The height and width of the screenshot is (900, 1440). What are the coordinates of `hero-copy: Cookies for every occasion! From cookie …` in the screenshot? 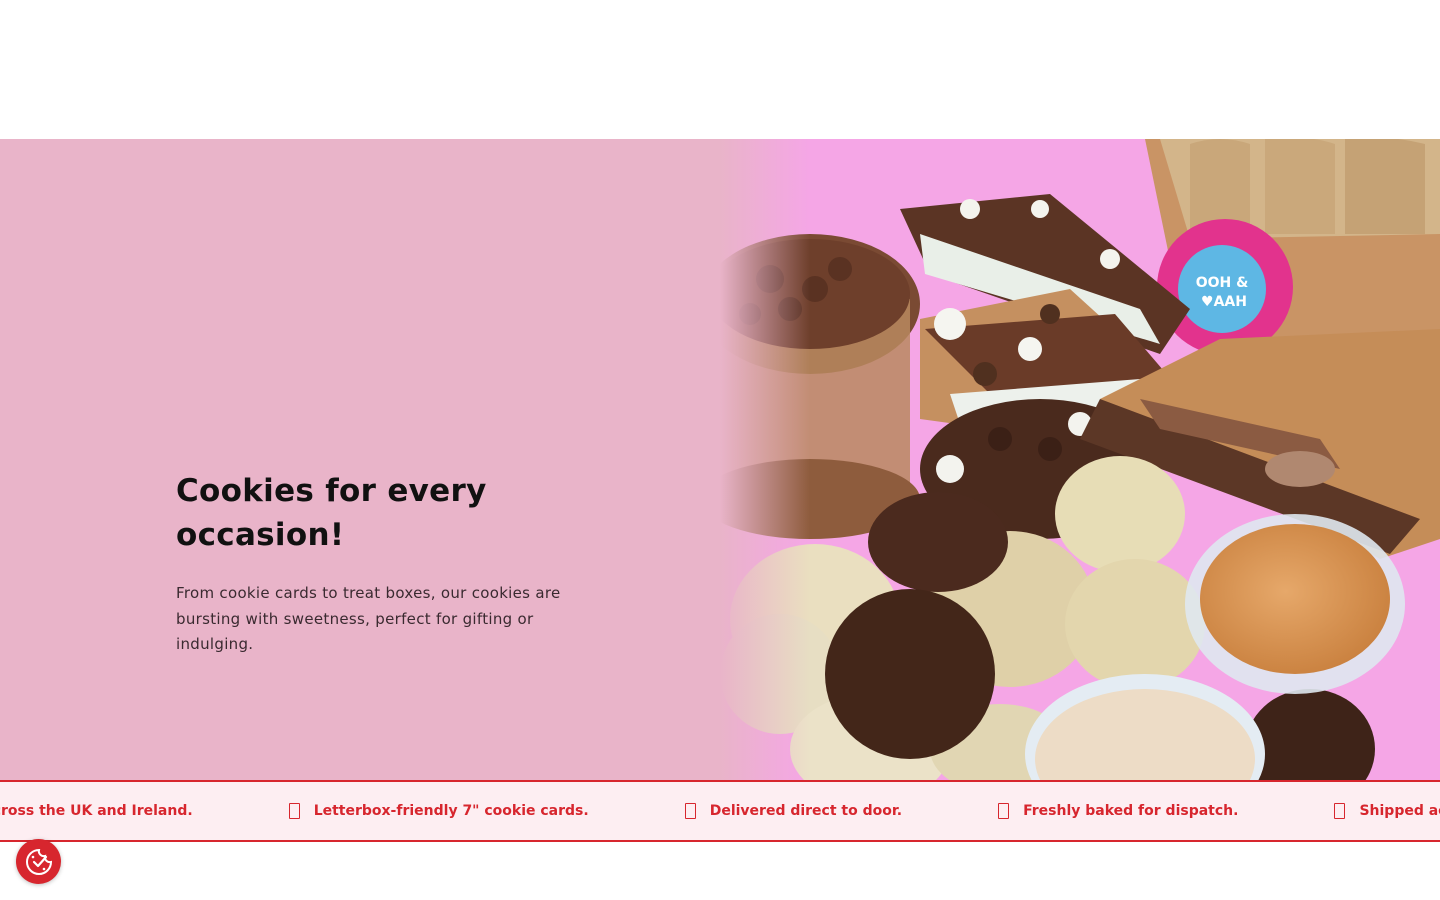 It's located at (371, 563).